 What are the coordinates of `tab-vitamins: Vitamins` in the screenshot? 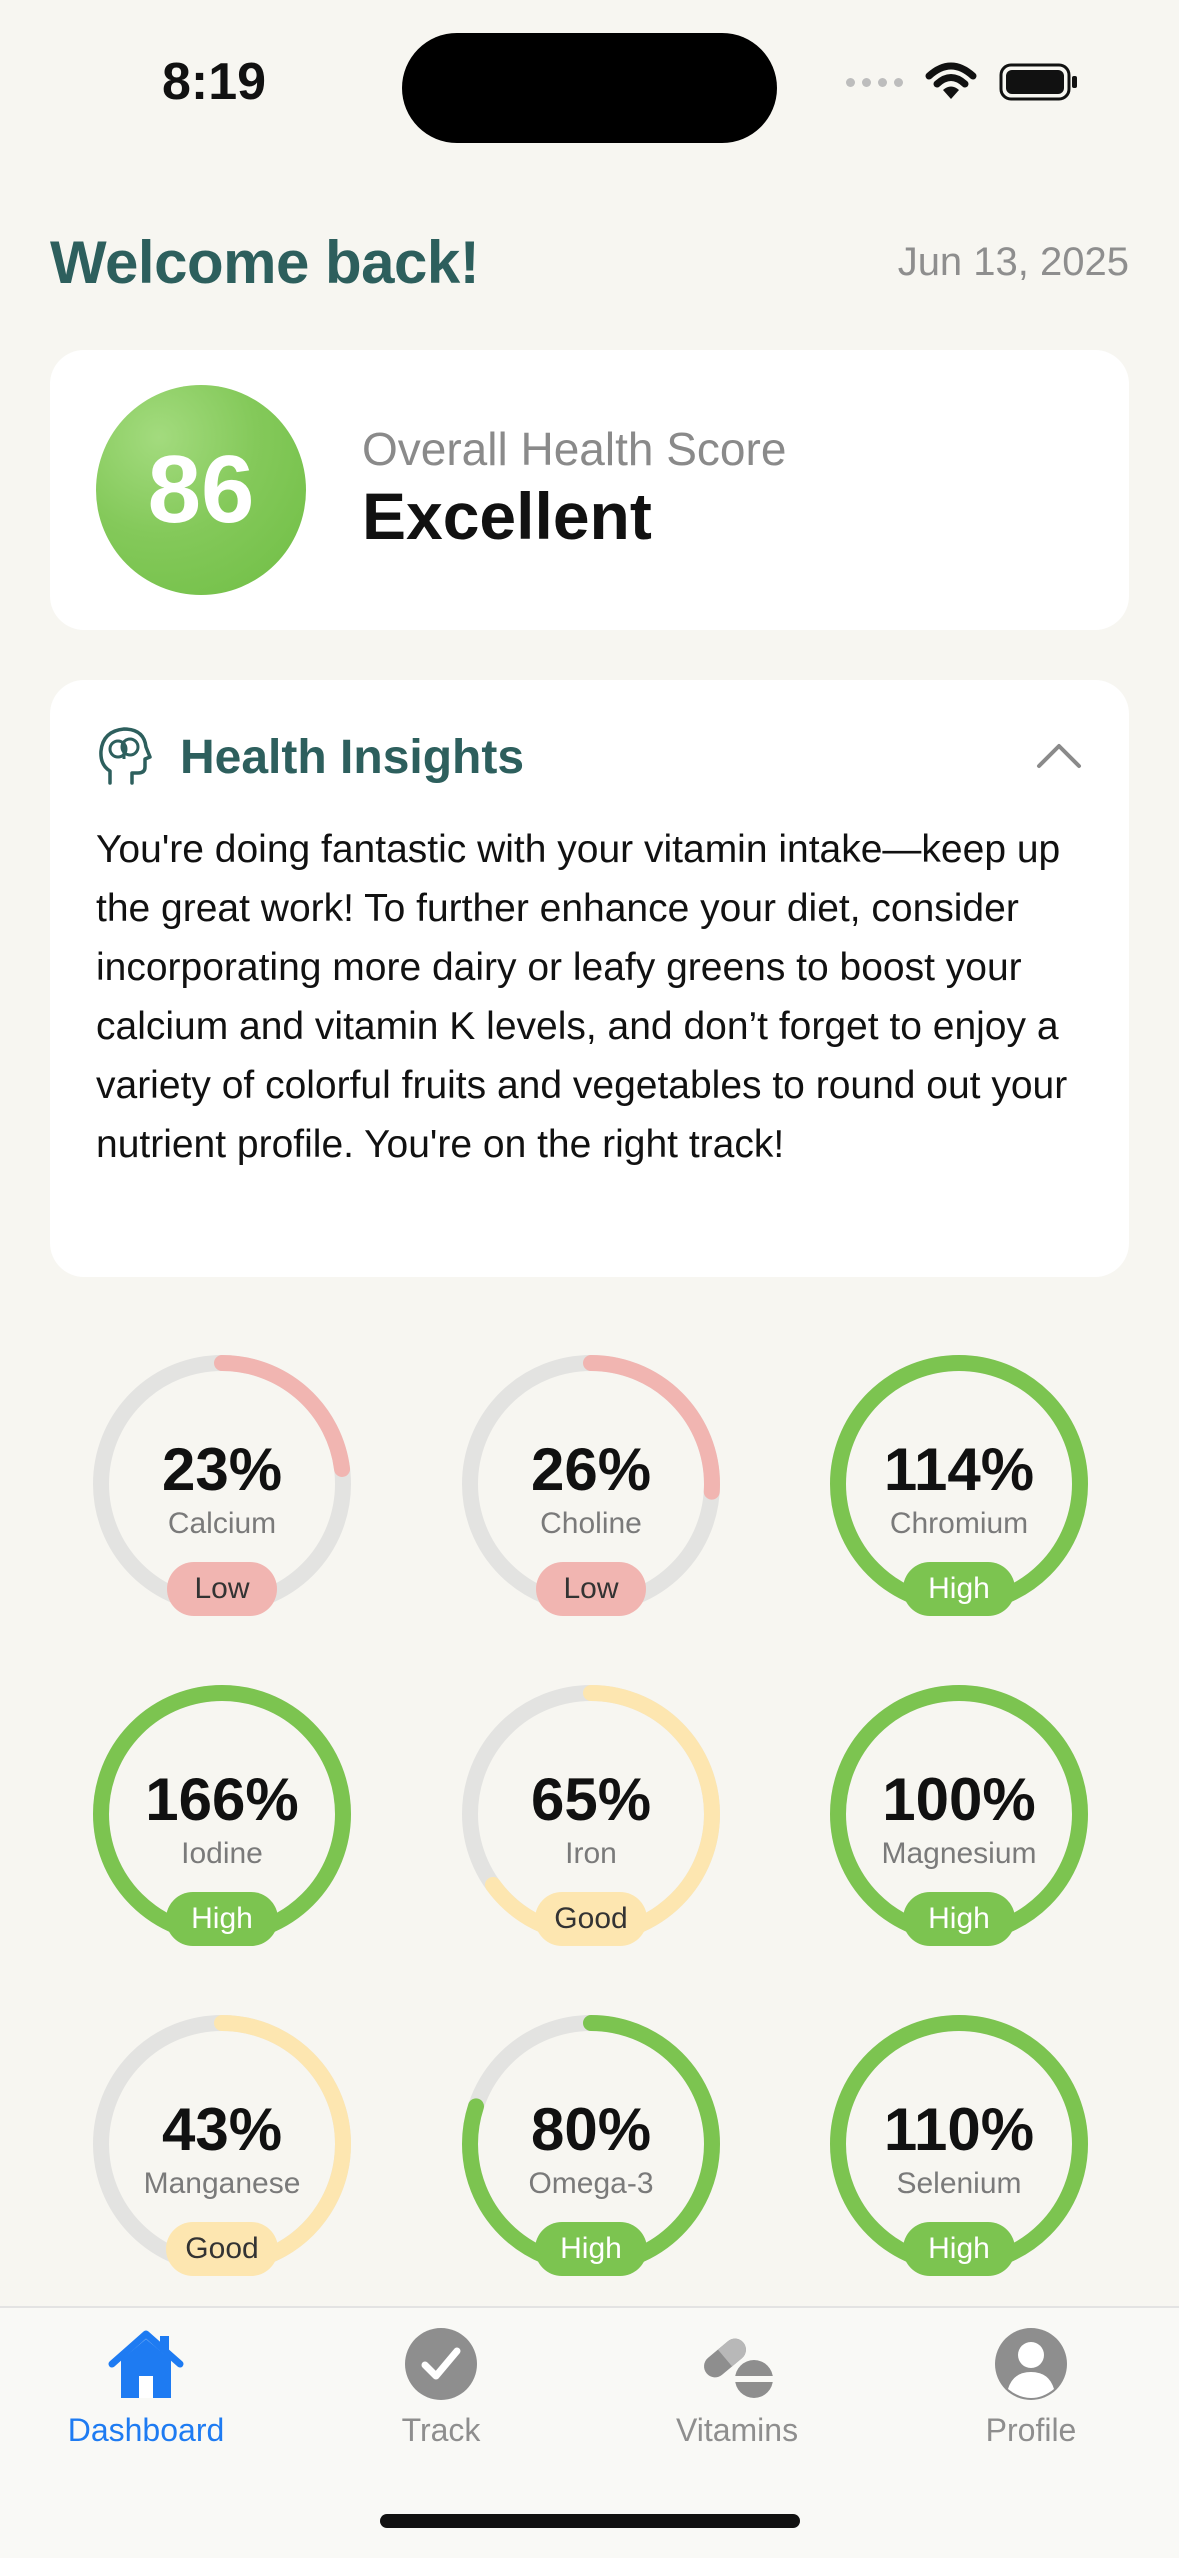 It's located at (737, 2386).